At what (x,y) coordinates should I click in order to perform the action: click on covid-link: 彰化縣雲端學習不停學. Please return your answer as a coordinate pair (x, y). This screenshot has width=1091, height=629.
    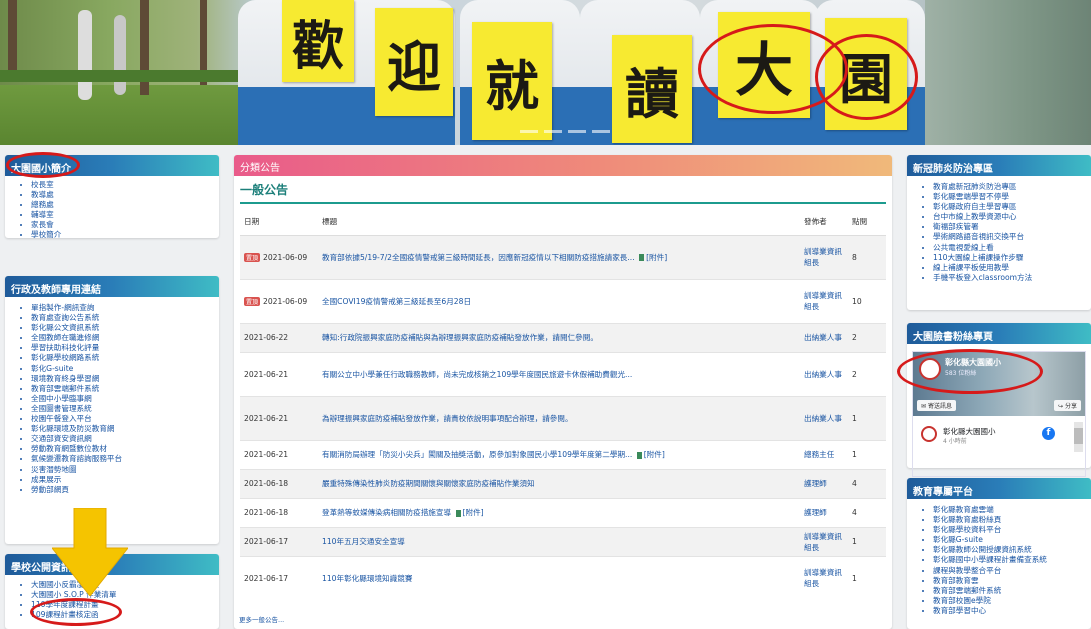
    Looking at the image, I should click on (1012, 197).